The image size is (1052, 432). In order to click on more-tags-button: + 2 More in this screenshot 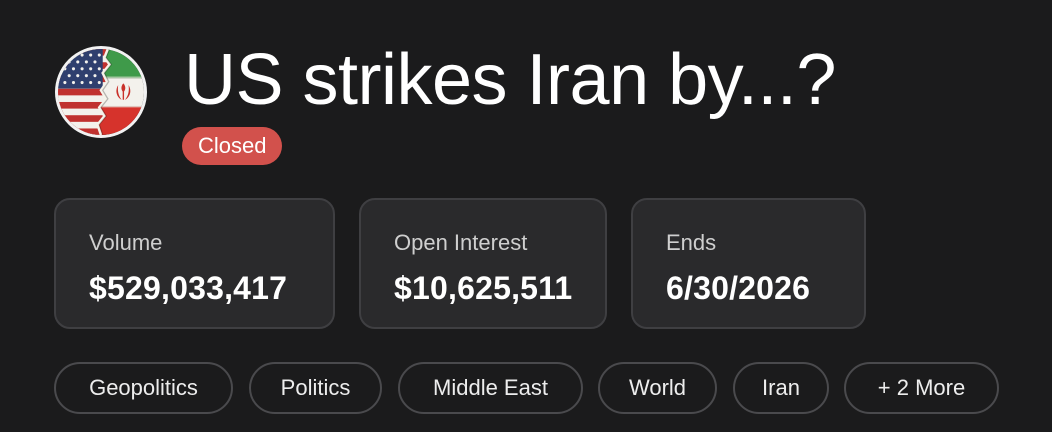, I will do `click(921, 388)`.